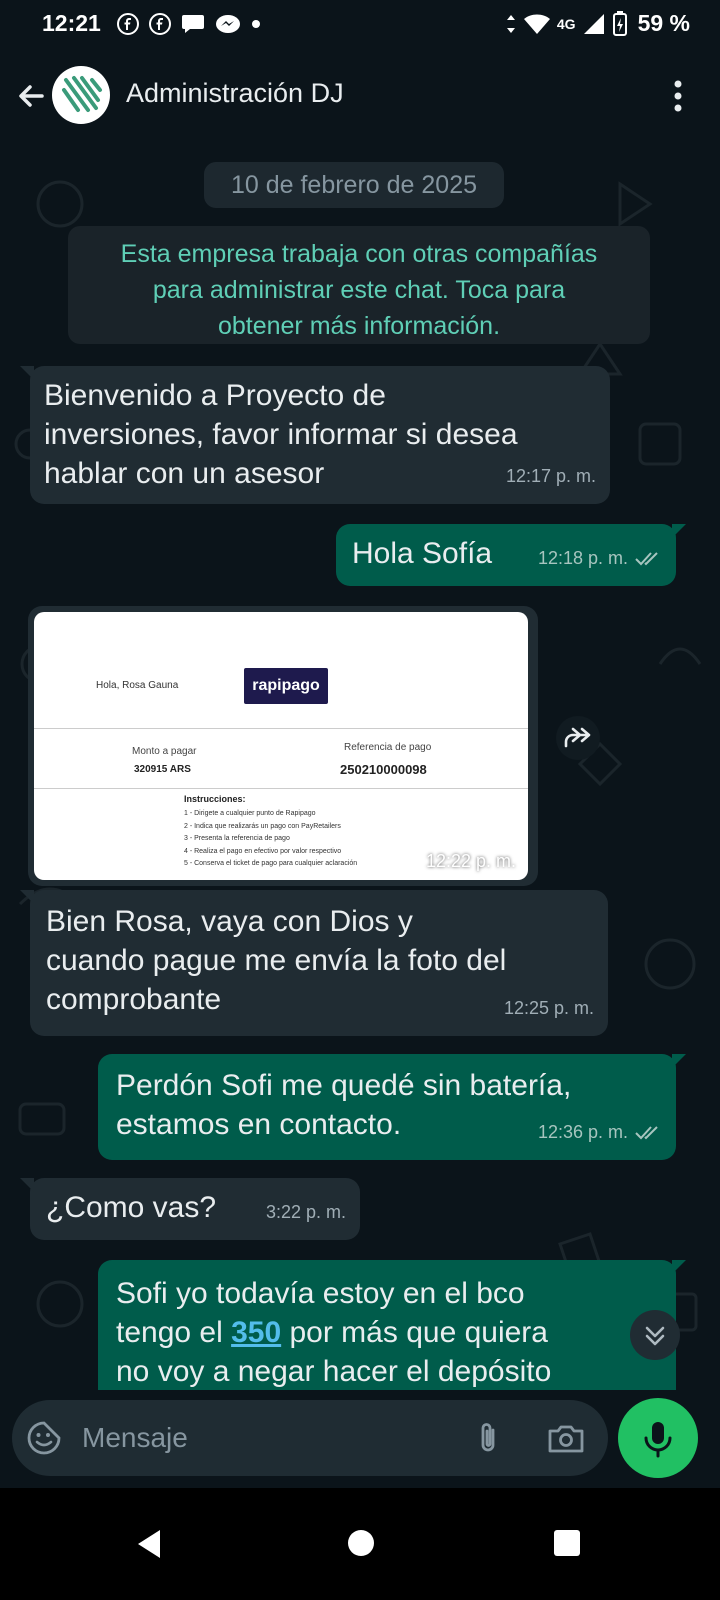 Image resolution: width=720 pixels, height=1600 pixels. What do you see at coordinates (360, 26) in the screenshot?
I see `status-bar: 12:21 4G 59 %` at bounding box center [360, 26].